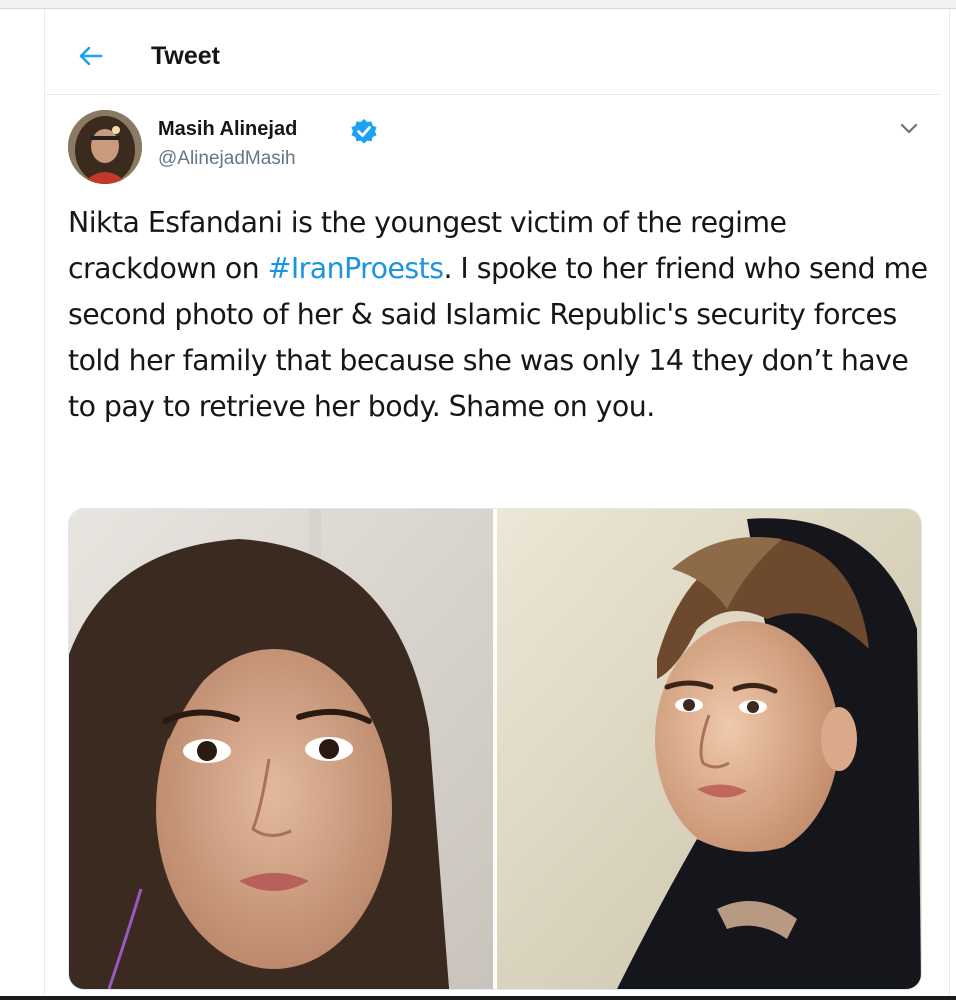 The height and width of the screenshot is (1000, 956). I want to click on avatar, so click(105, 147).